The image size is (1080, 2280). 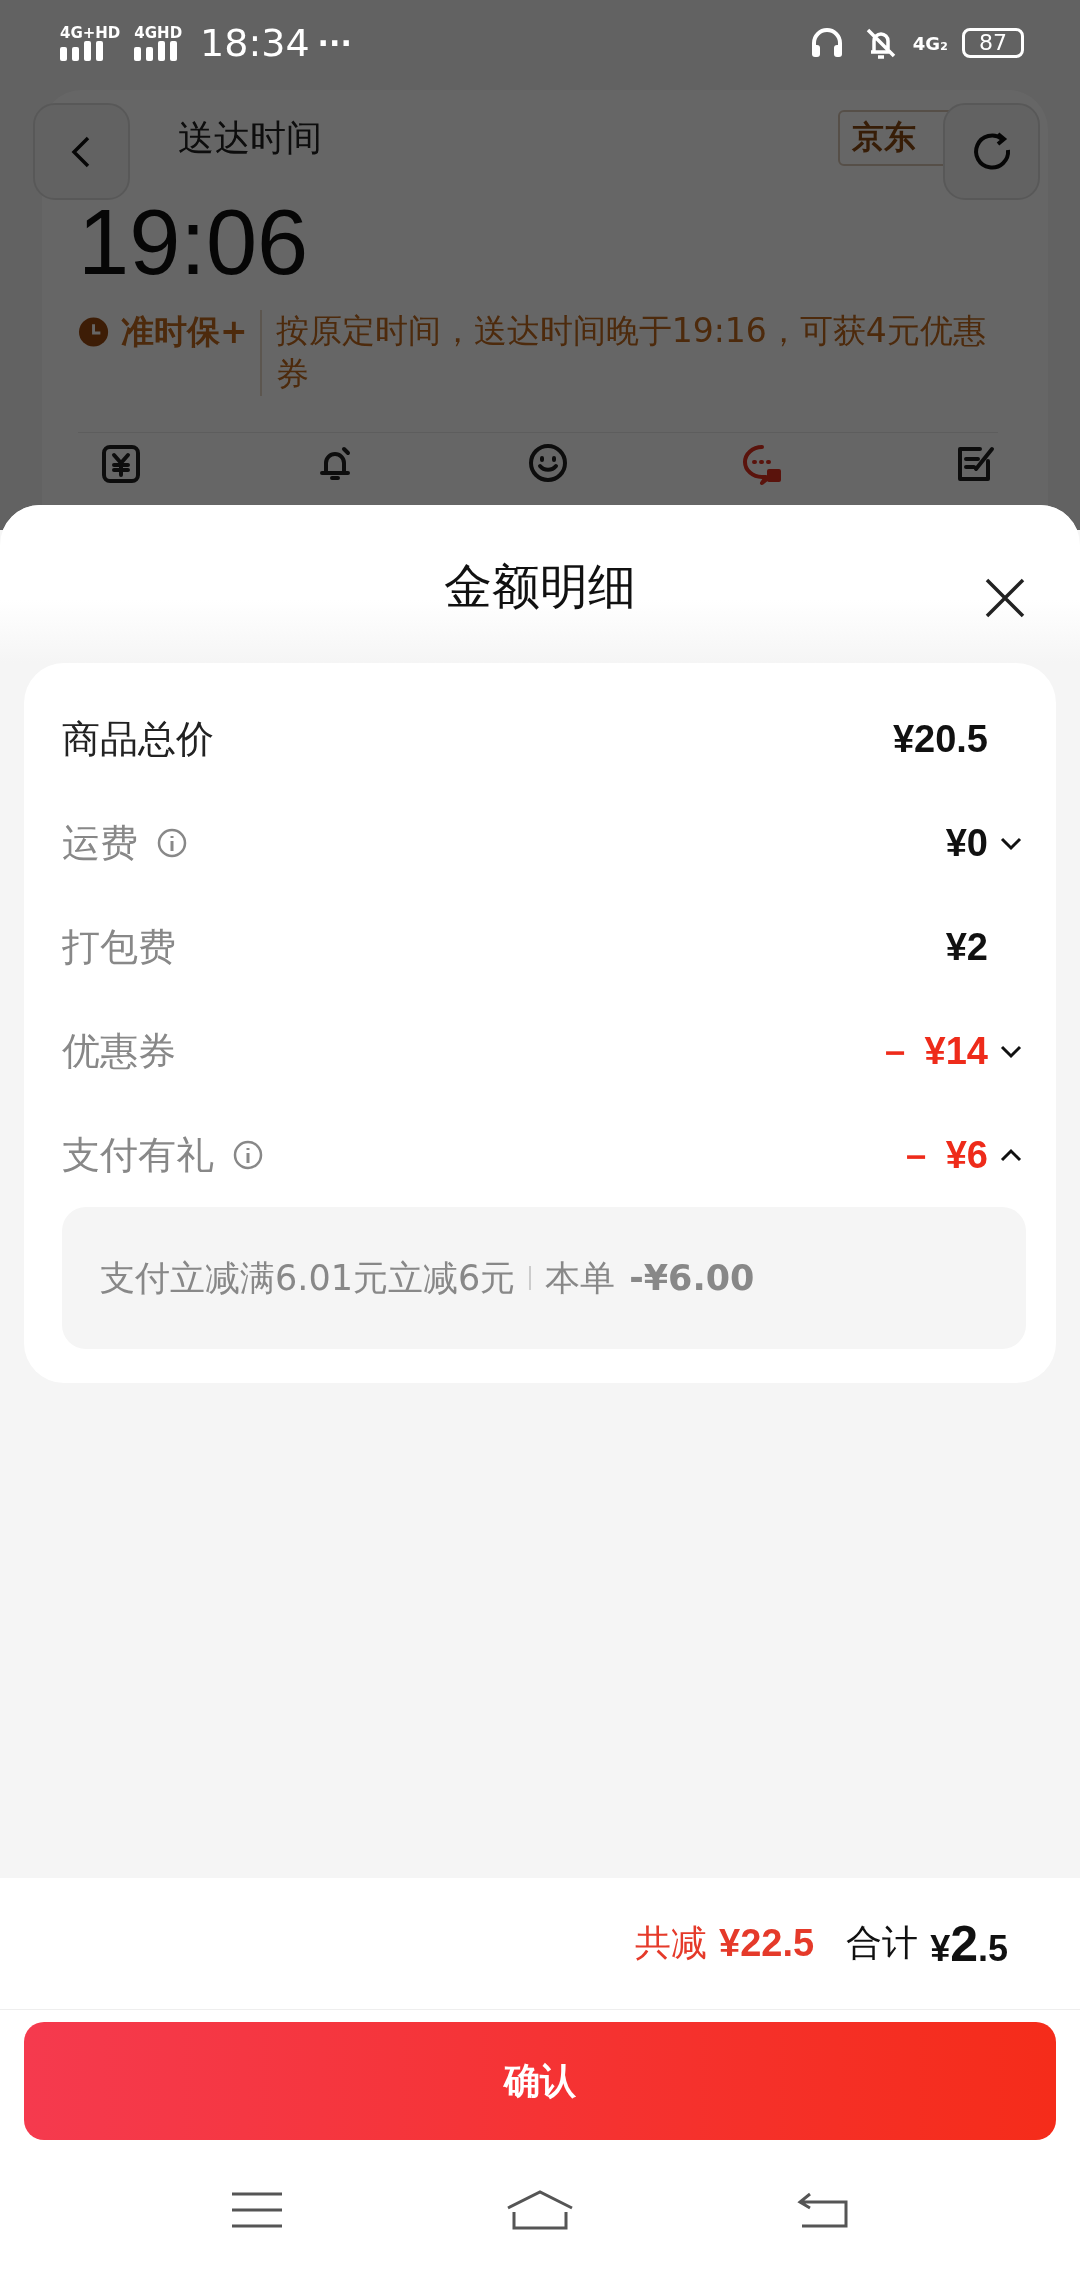 I want to click on delivery-time: 19:06, so click(x=194, y=242).